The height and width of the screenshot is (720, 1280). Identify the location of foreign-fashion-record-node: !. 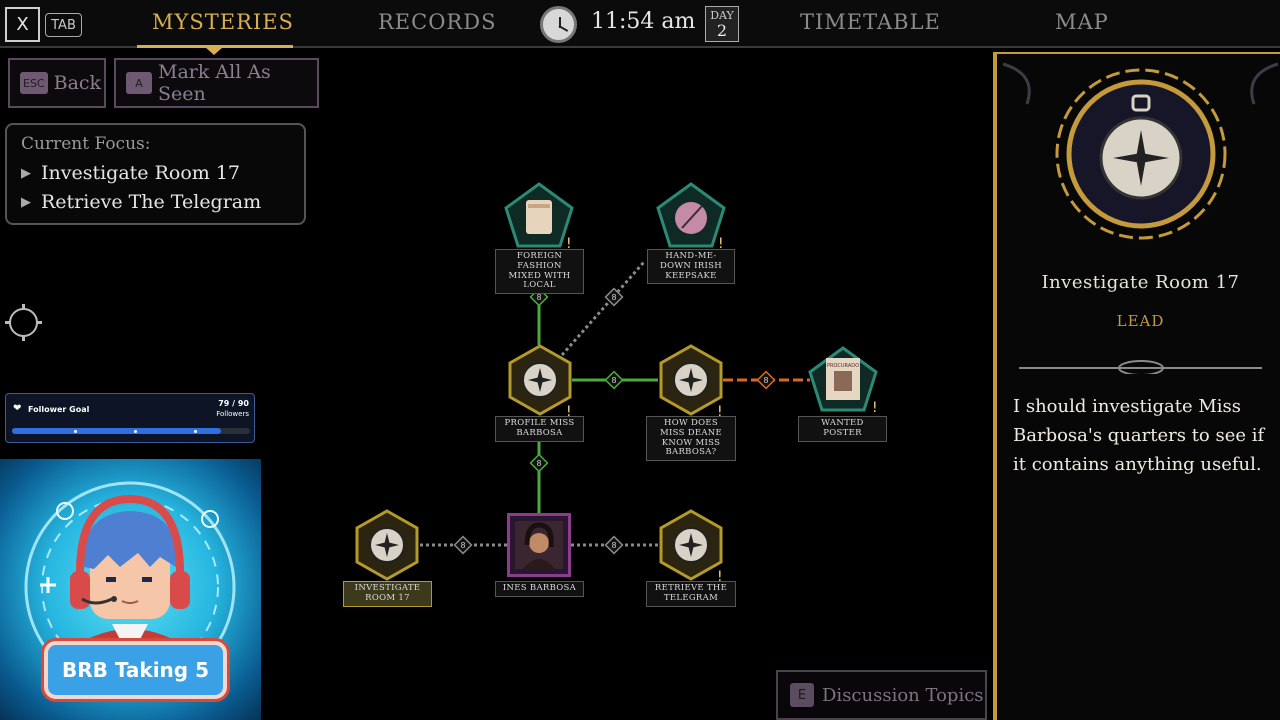
(539, 215).